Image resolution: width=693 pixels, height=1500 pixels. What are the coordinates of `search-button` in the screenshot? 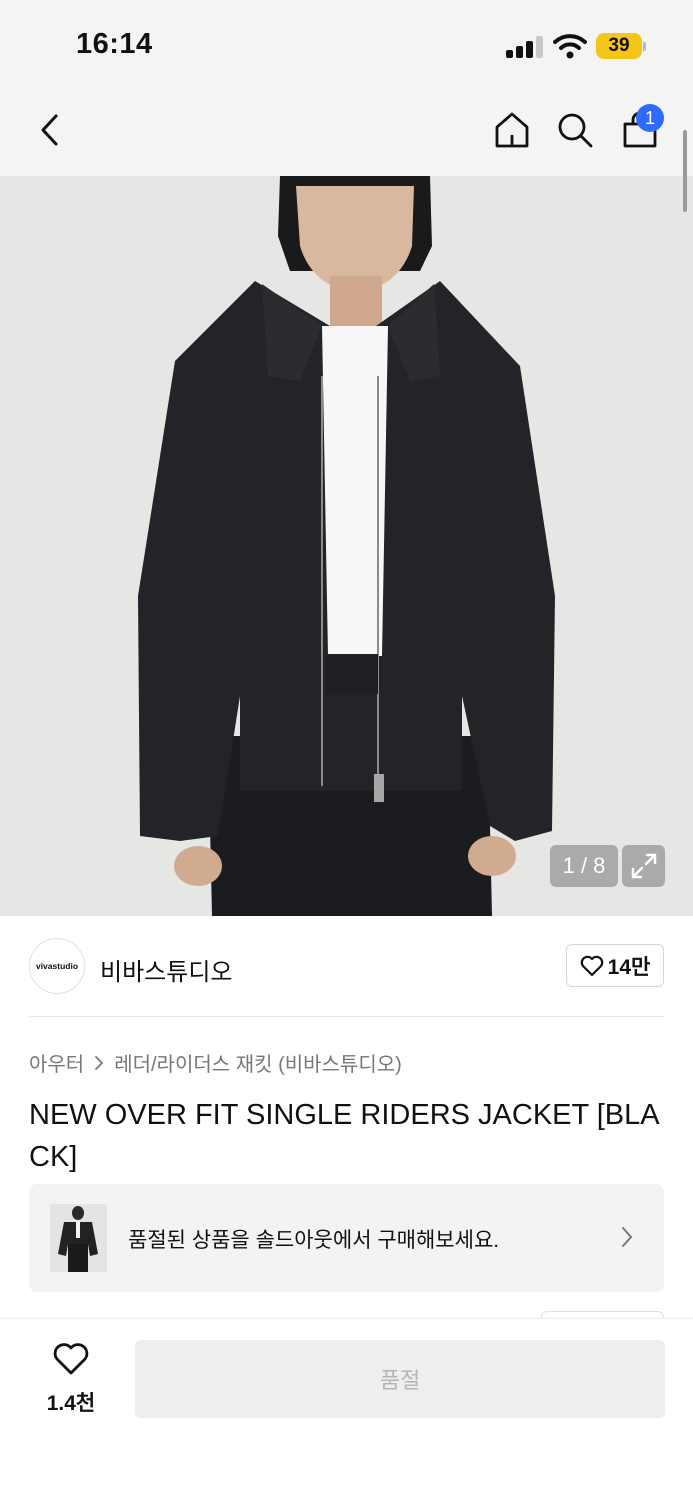 It's located at (575, 130).